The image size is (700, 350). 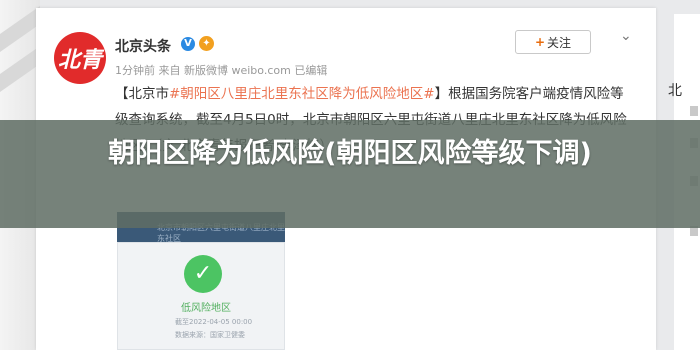 What do you see at coordinates (675, 91) in the screenshot?
I see `right-card-label: 北` at bounding box center [675, 91].